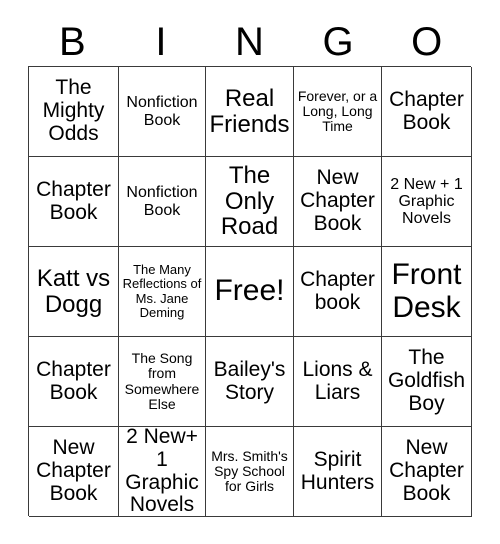 This screenshot has height=544, width=500. I want to click on bingo-cell-r4c1: Chapter Book, so click(74, 382).